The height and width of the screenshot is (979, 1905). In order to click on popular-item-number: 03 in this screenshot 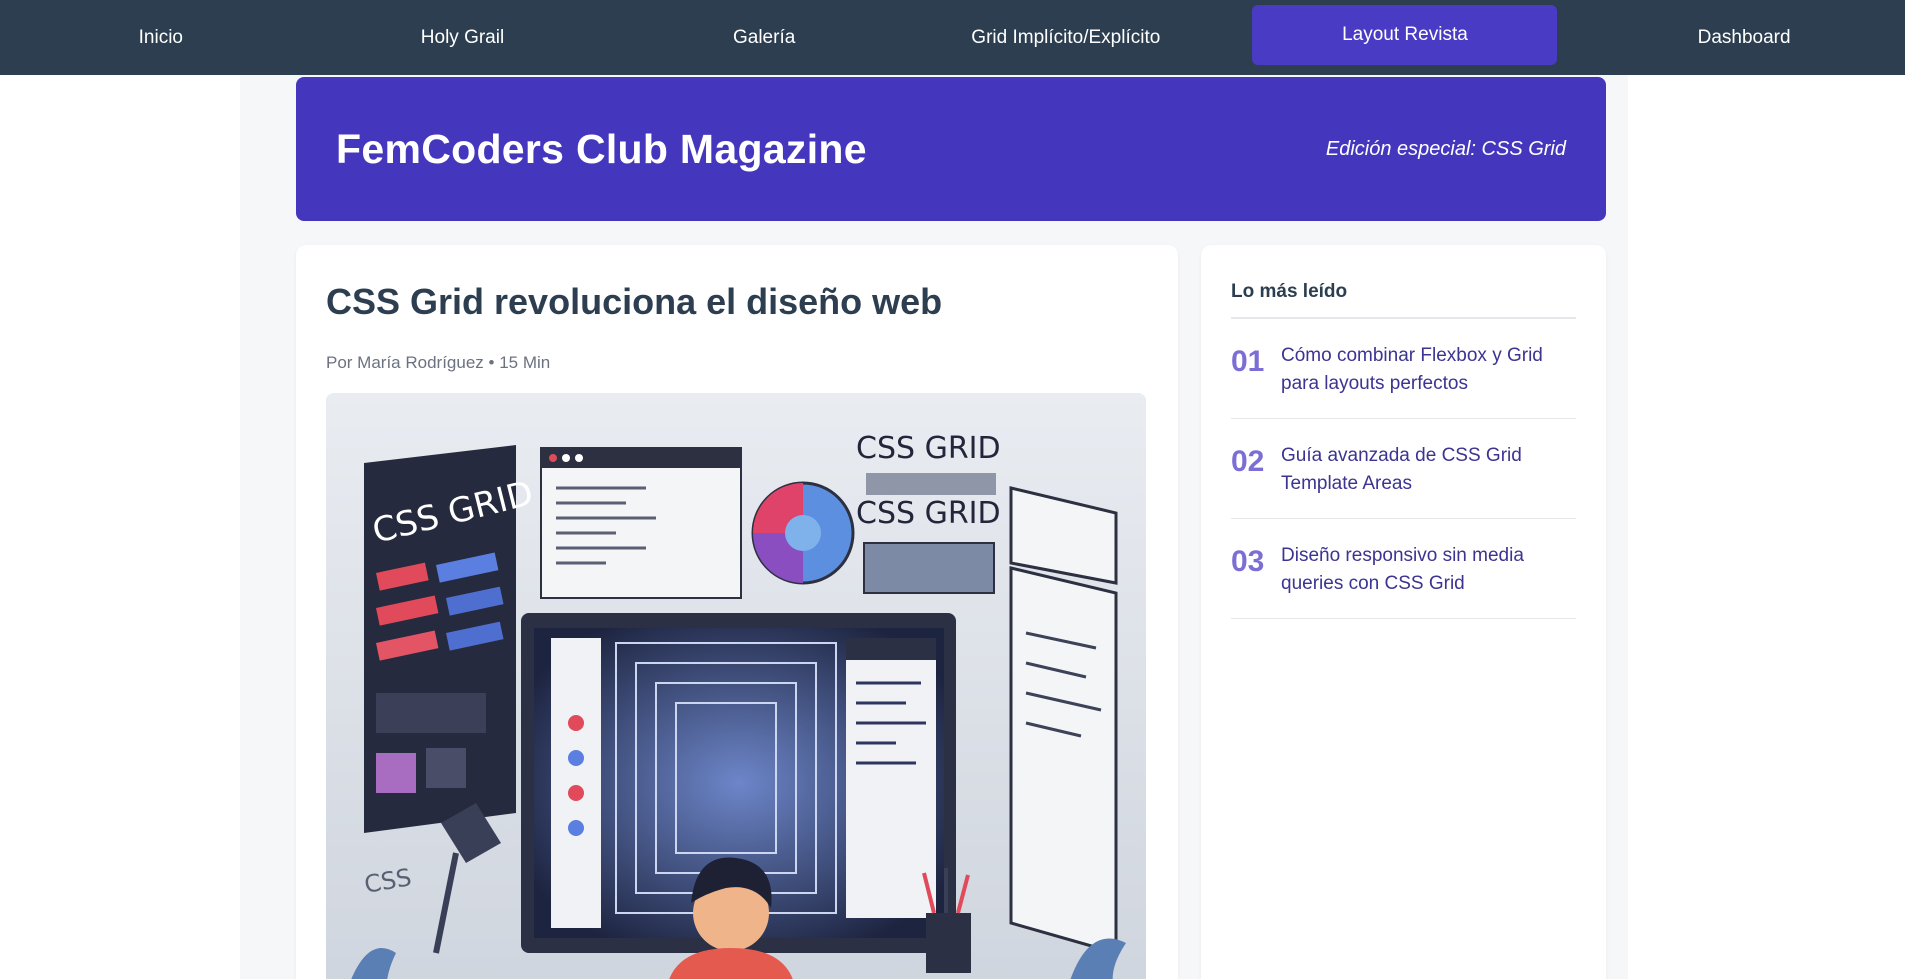, I will do `click(1248, 561)`.